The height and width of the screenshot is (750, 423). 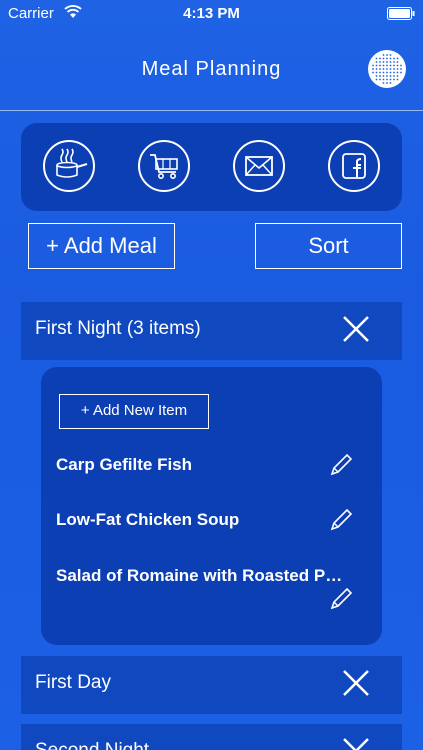 I want to click on facebook-icon, so click(x=354, y=166).